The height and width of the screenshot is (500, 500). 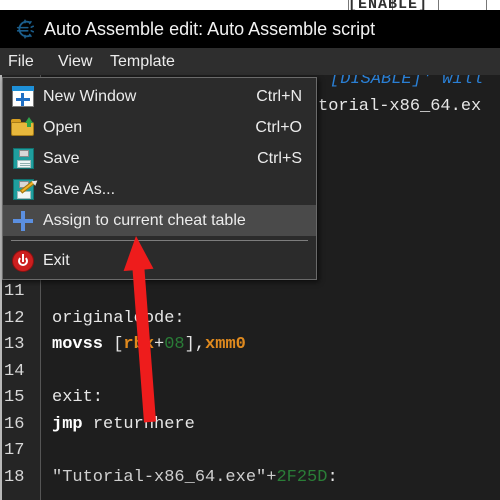 I want to click on code-token: 08, so click(x=174, y=344).